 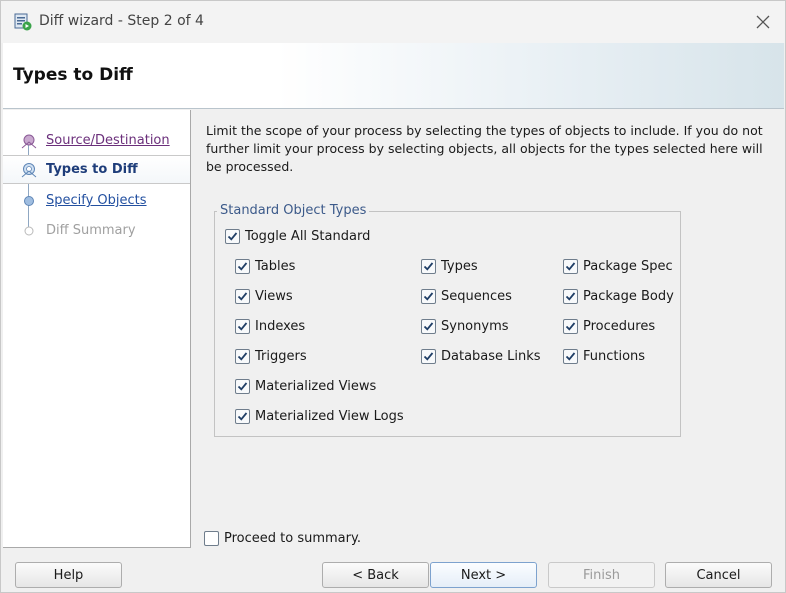 What do you see at coordinates (483, 575) in the screenshot?
I see `next-button: Next >` at bounding box center [483, 575].